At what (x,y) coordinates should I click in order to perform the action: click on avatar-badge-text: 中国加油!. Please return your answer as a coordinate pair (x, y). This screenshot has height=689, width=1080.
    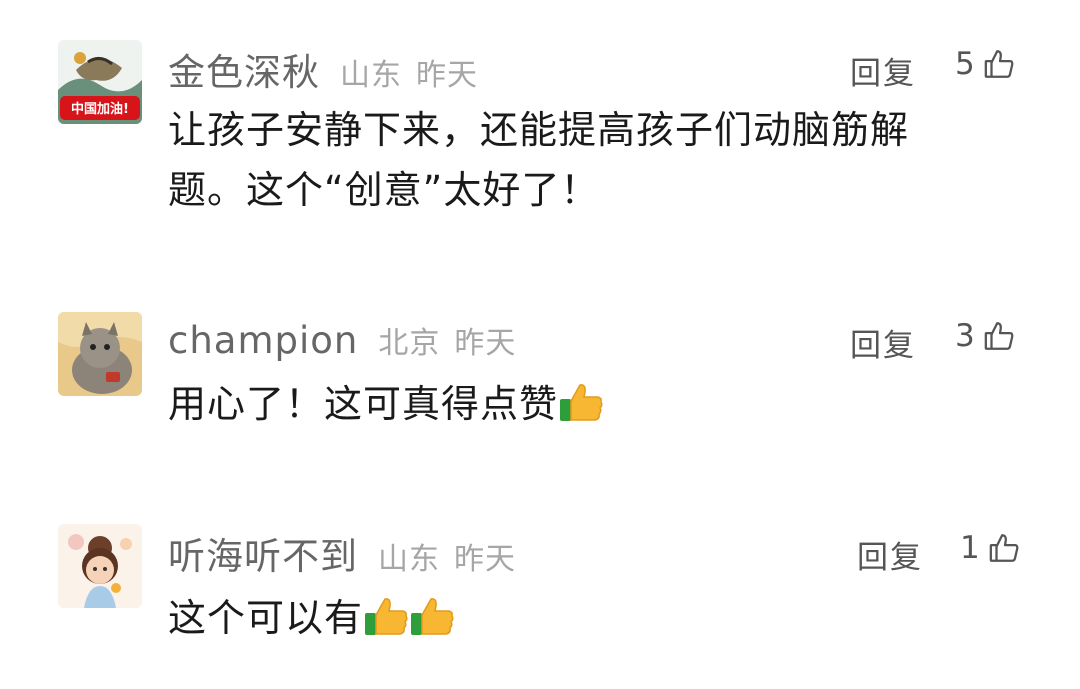
    Looking at the image, I should click on (100, 109).